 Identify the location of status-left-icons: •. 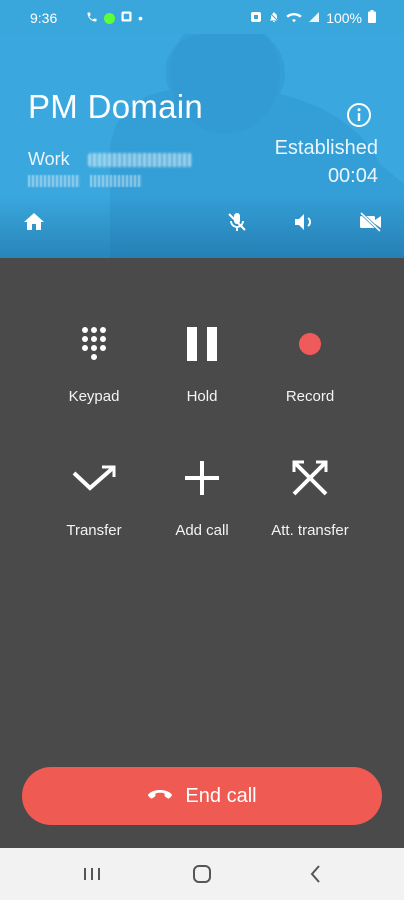
(104, 18).